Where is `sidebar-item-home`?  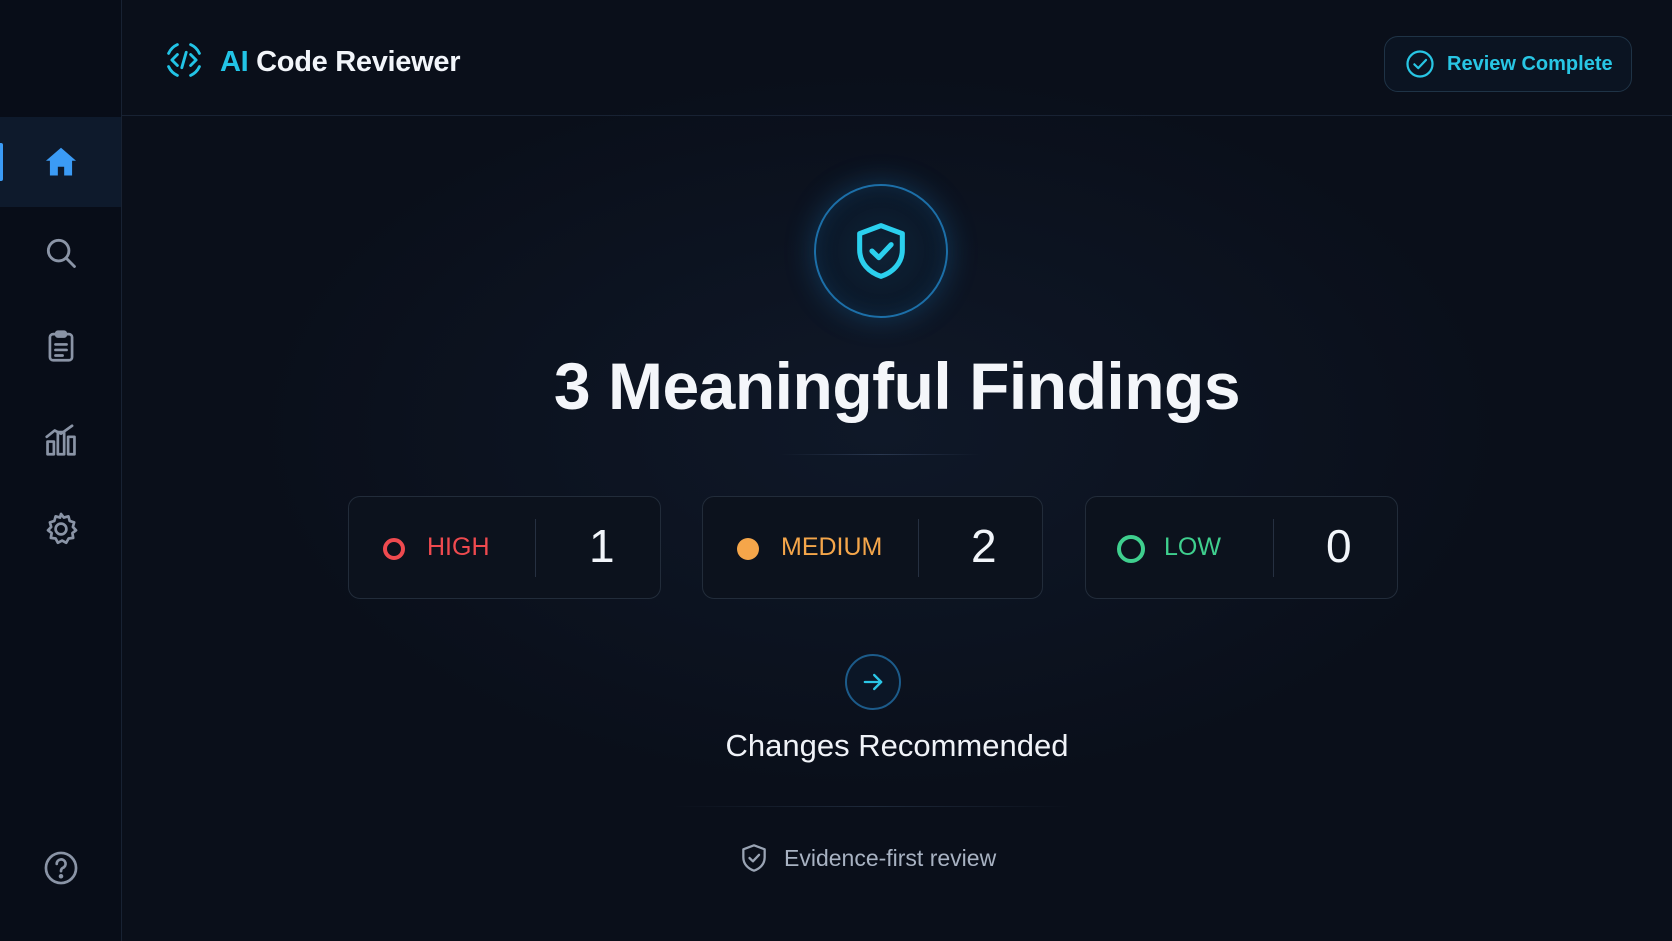 sidebar-item-home is located at coordinates (60, 162).